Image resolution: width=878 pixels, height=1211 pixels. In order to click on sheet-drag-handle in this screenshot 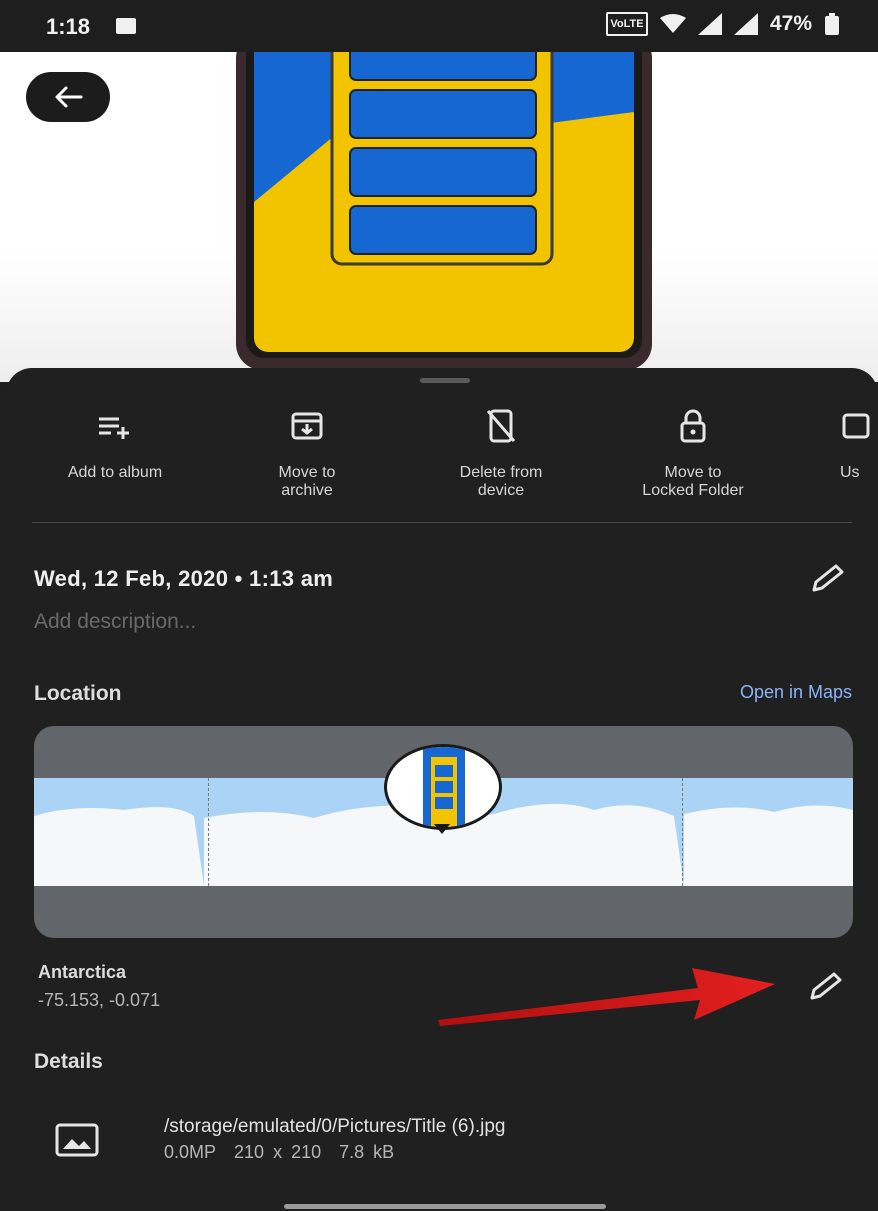, I will do `click(445, 380)`.